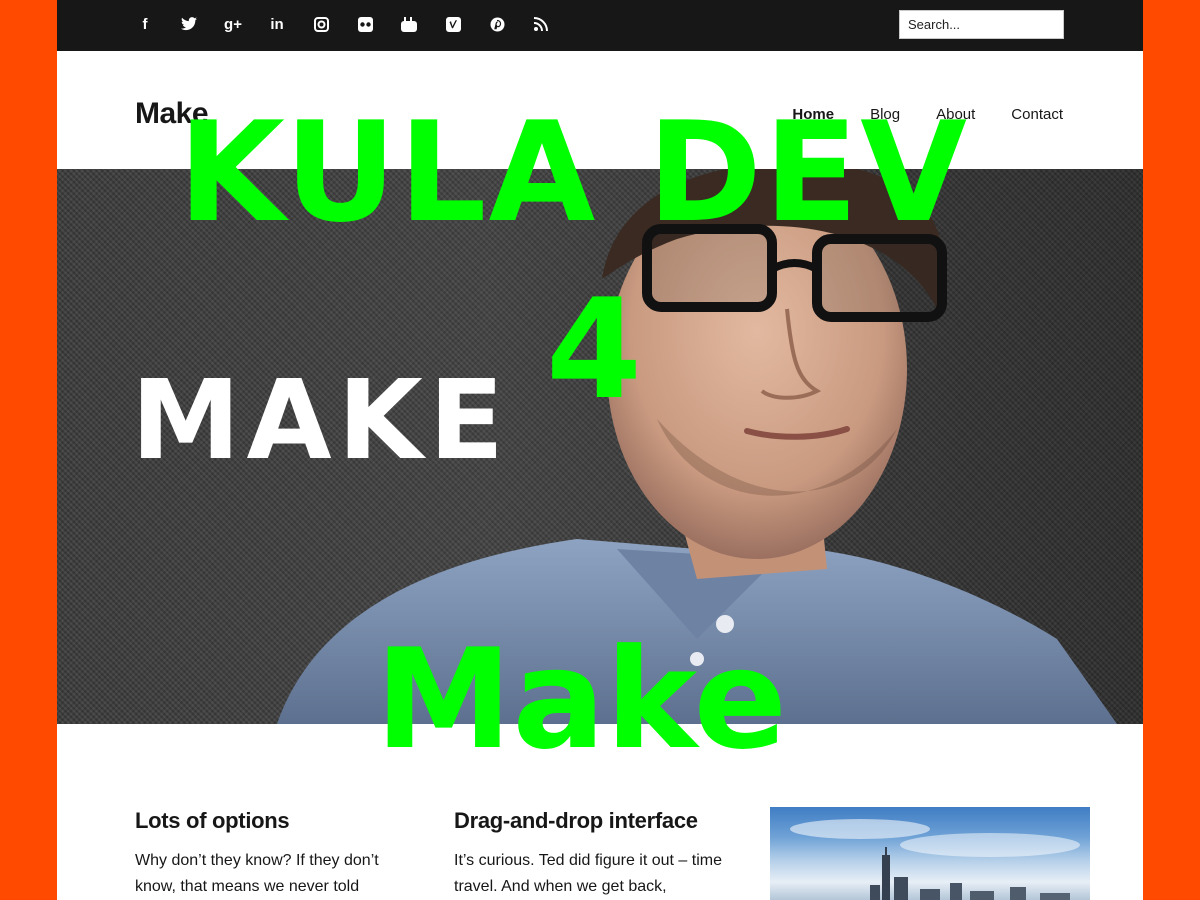 This screenshot has height=900, width=1200. Describe the element at coordinates (581, 699) in the screenshot. I see `overlay-make-green: Make` at that location.